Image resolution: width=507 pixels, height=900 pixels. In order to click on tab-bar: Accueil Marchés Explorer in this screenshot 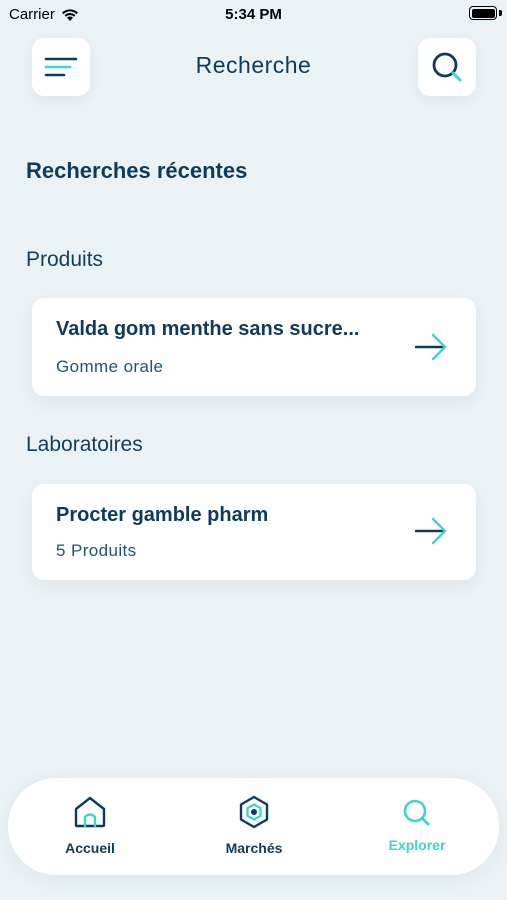, I will do `click(253, 826)`.